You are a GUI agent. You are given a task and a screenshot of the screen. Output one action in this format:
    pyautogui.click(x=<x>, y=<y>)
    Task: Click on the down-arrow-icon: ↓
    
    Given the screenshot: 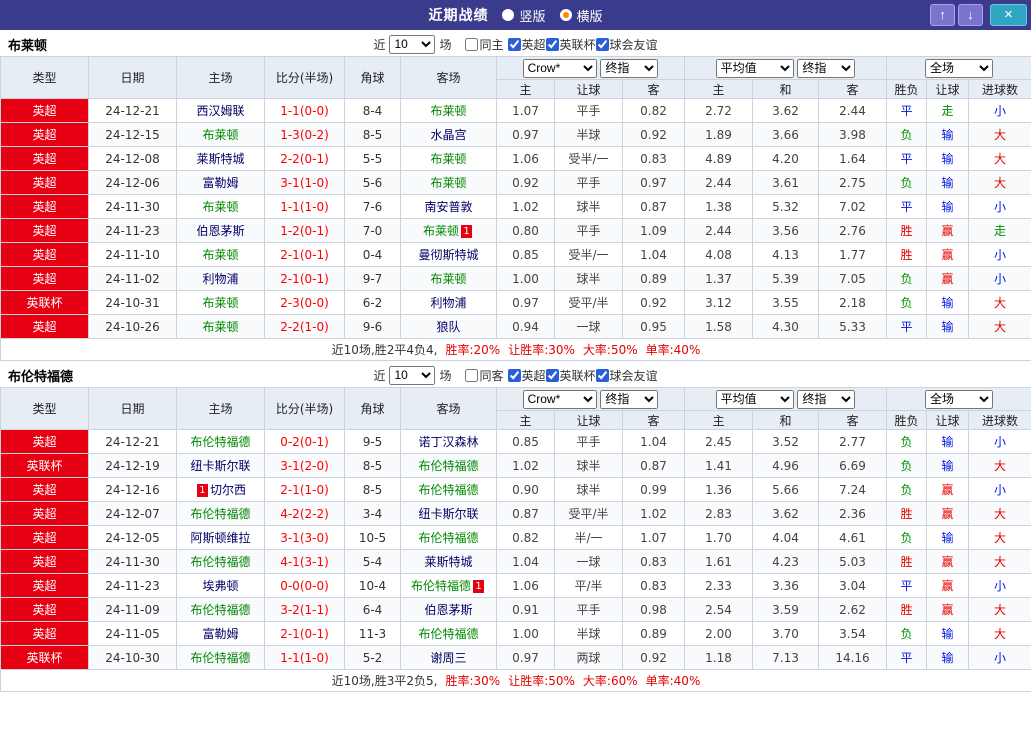 What is the action you would take?
    pyautogui.click(x=970, y=14)
    